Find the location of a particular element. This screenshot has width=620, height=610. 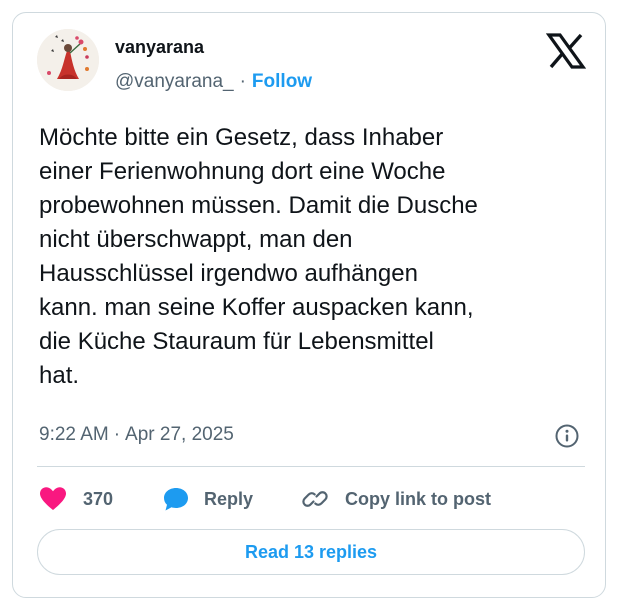

copy-link-label: Copy link to post is located at coordinates (418, 498).